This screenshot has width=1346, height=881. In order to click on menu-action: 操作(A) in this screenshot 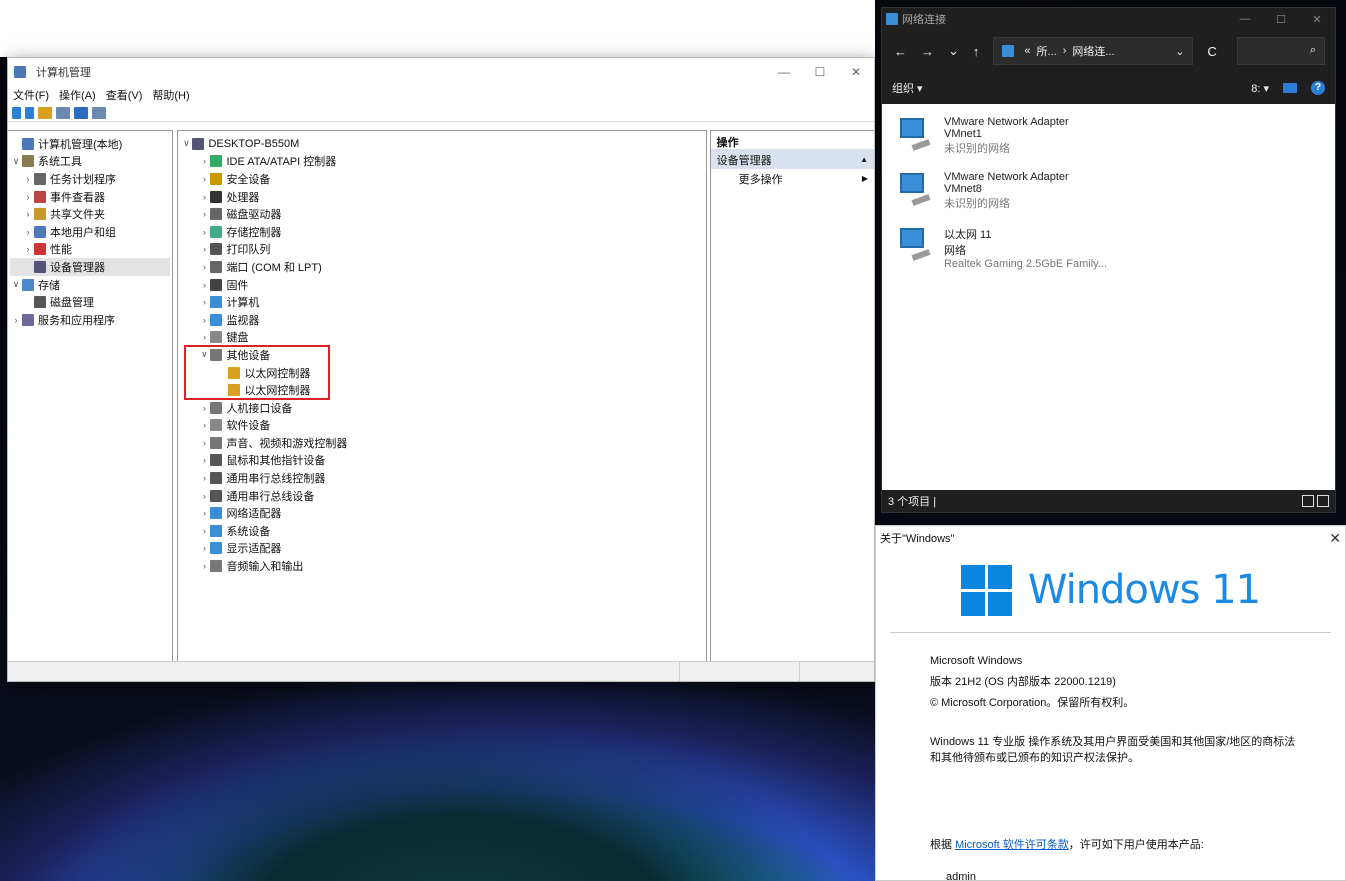, I will do `click(77, 95)`.